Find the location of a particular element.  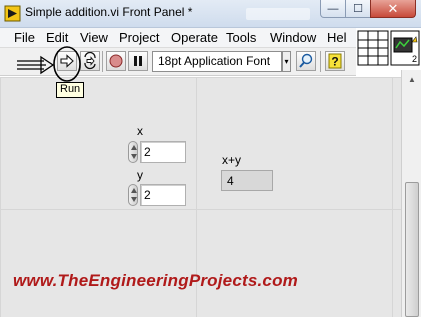

annotation-circle is located at coordinates (67, 64).